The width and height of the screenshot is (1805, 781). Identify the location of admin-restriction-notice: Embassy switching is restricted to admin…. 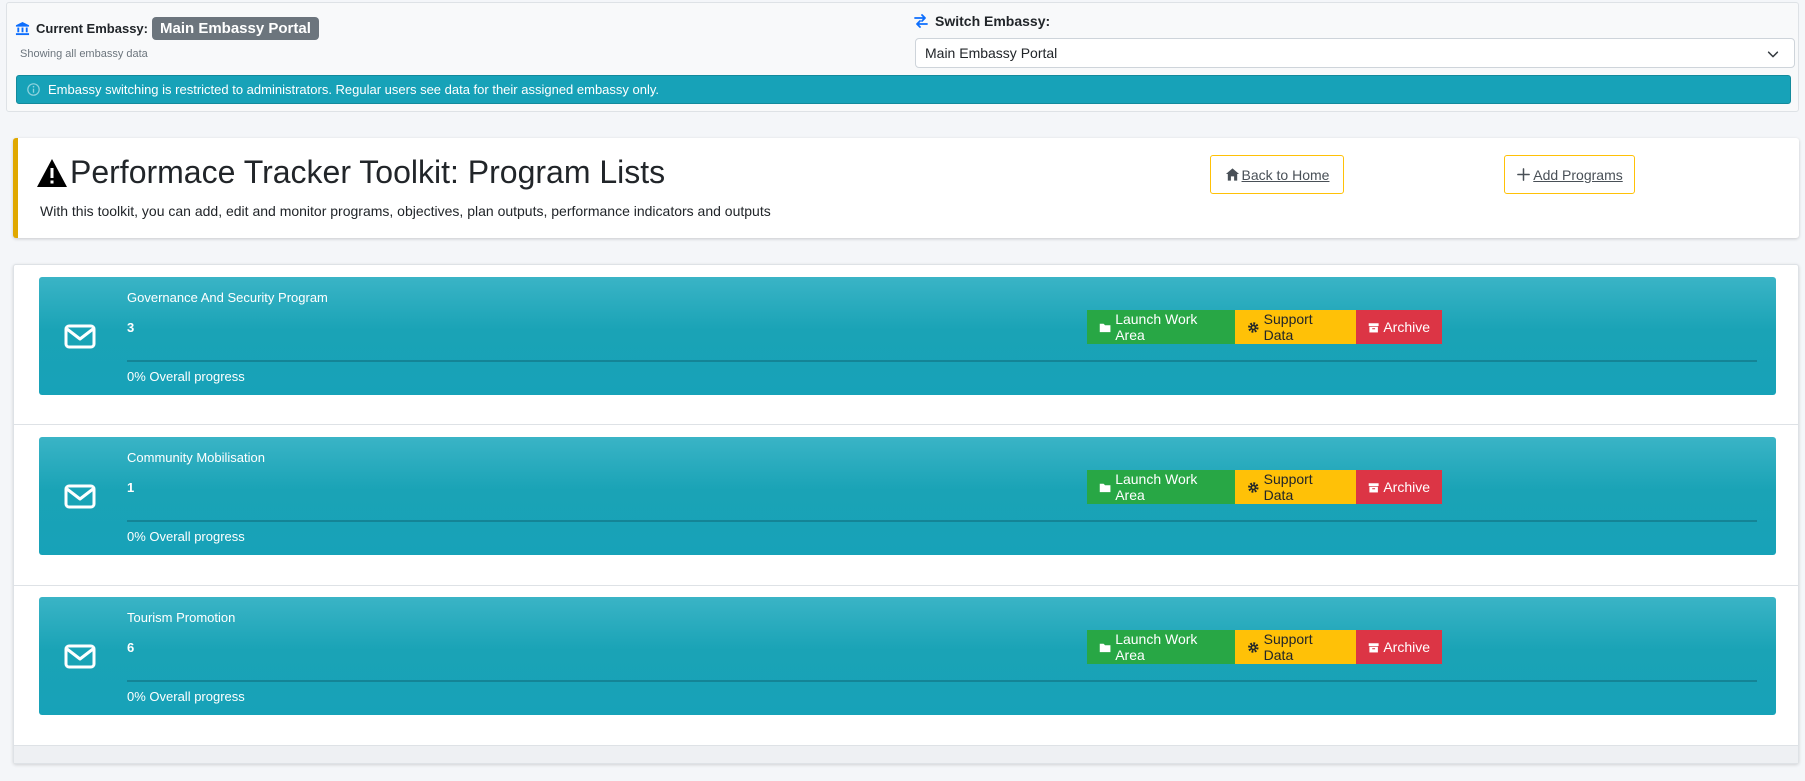
(903, 89).